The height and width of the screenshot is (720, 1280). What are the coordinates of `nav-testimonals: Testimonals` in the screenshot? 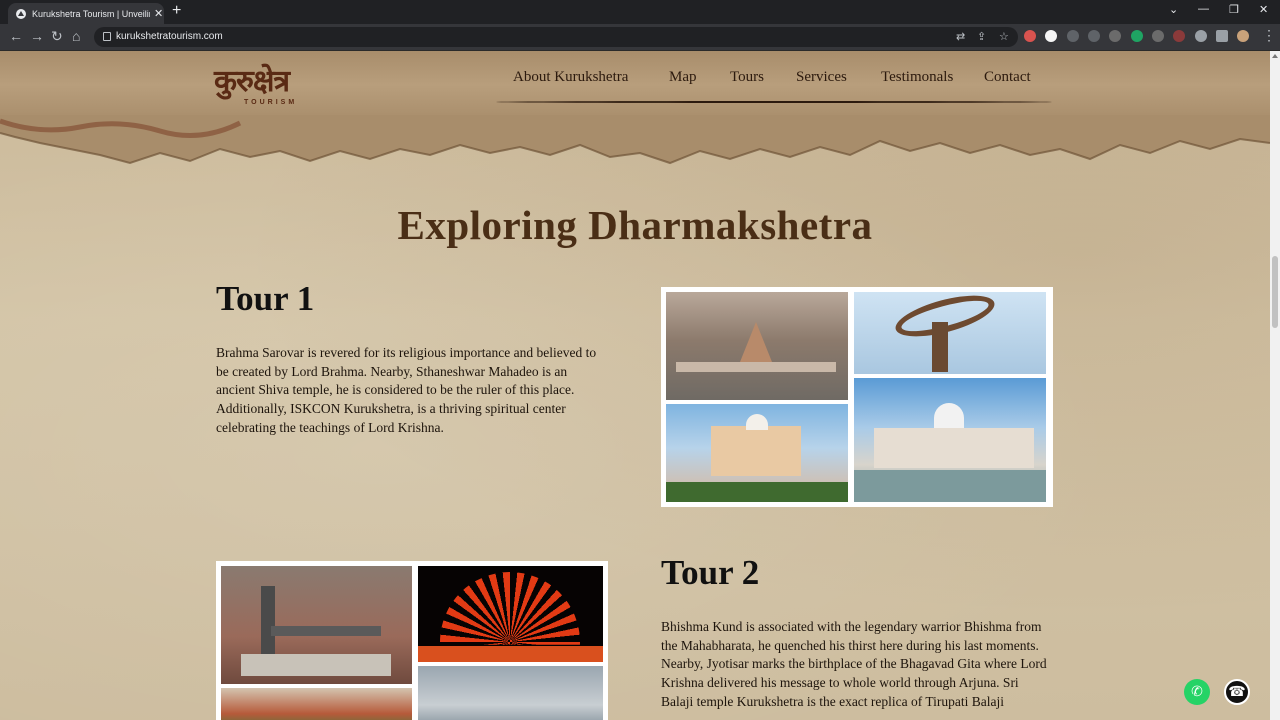 It's located at (917, 77).